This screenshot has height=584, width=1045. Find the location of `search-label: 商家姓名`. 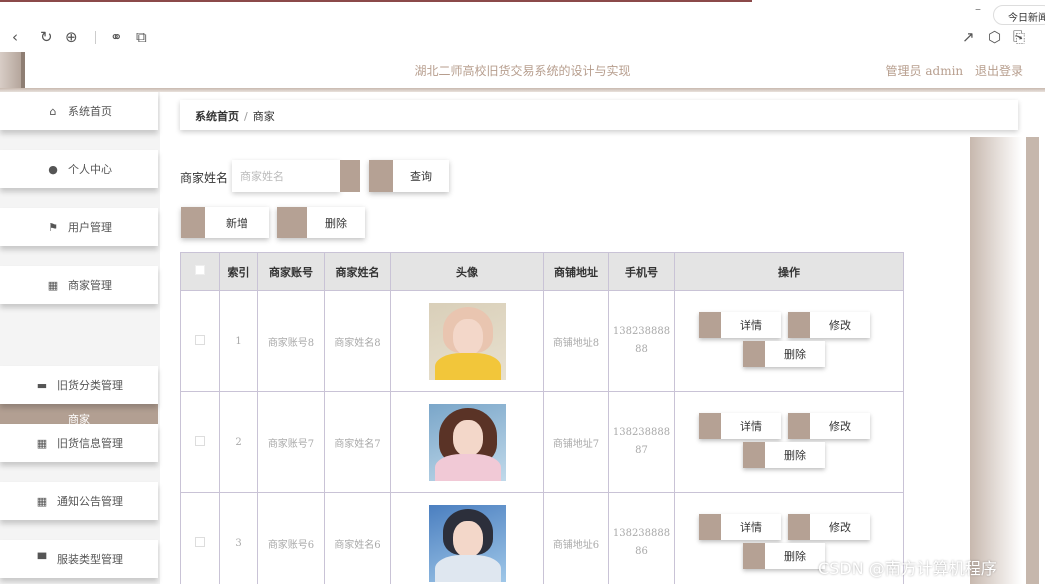

search-label: 商家姓名 is located at coordinates (204, 178).